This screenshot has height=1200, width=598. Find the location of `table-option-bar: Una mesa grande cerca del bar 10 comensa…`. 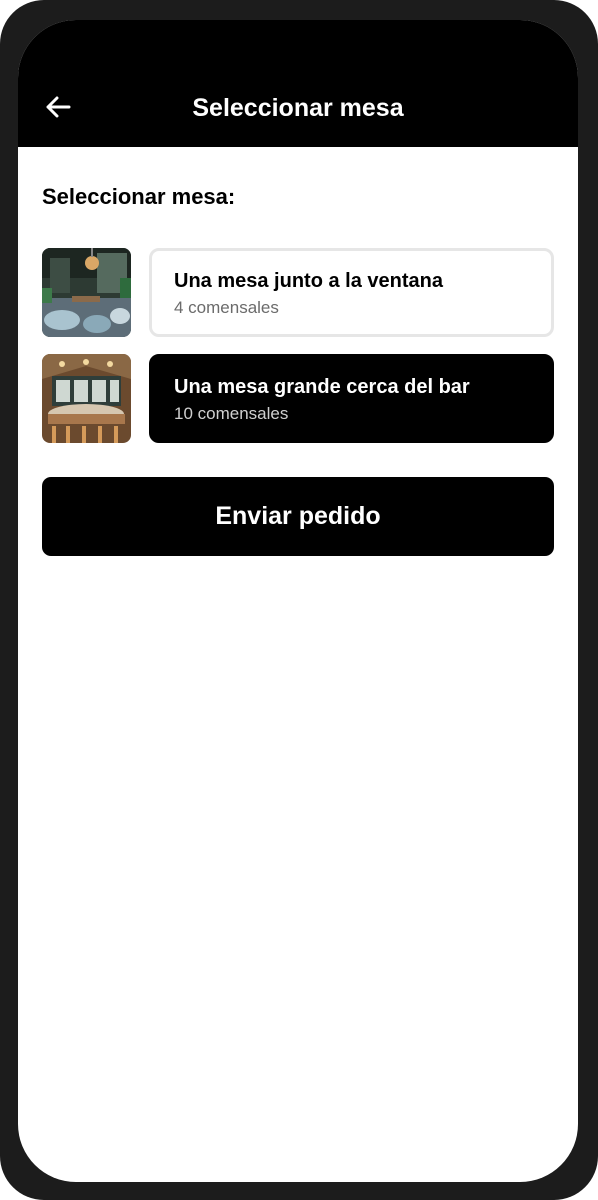

table-option-bar: Una mesa grande cerca del bar 10 comensa… is located at coordinates (298, 399).